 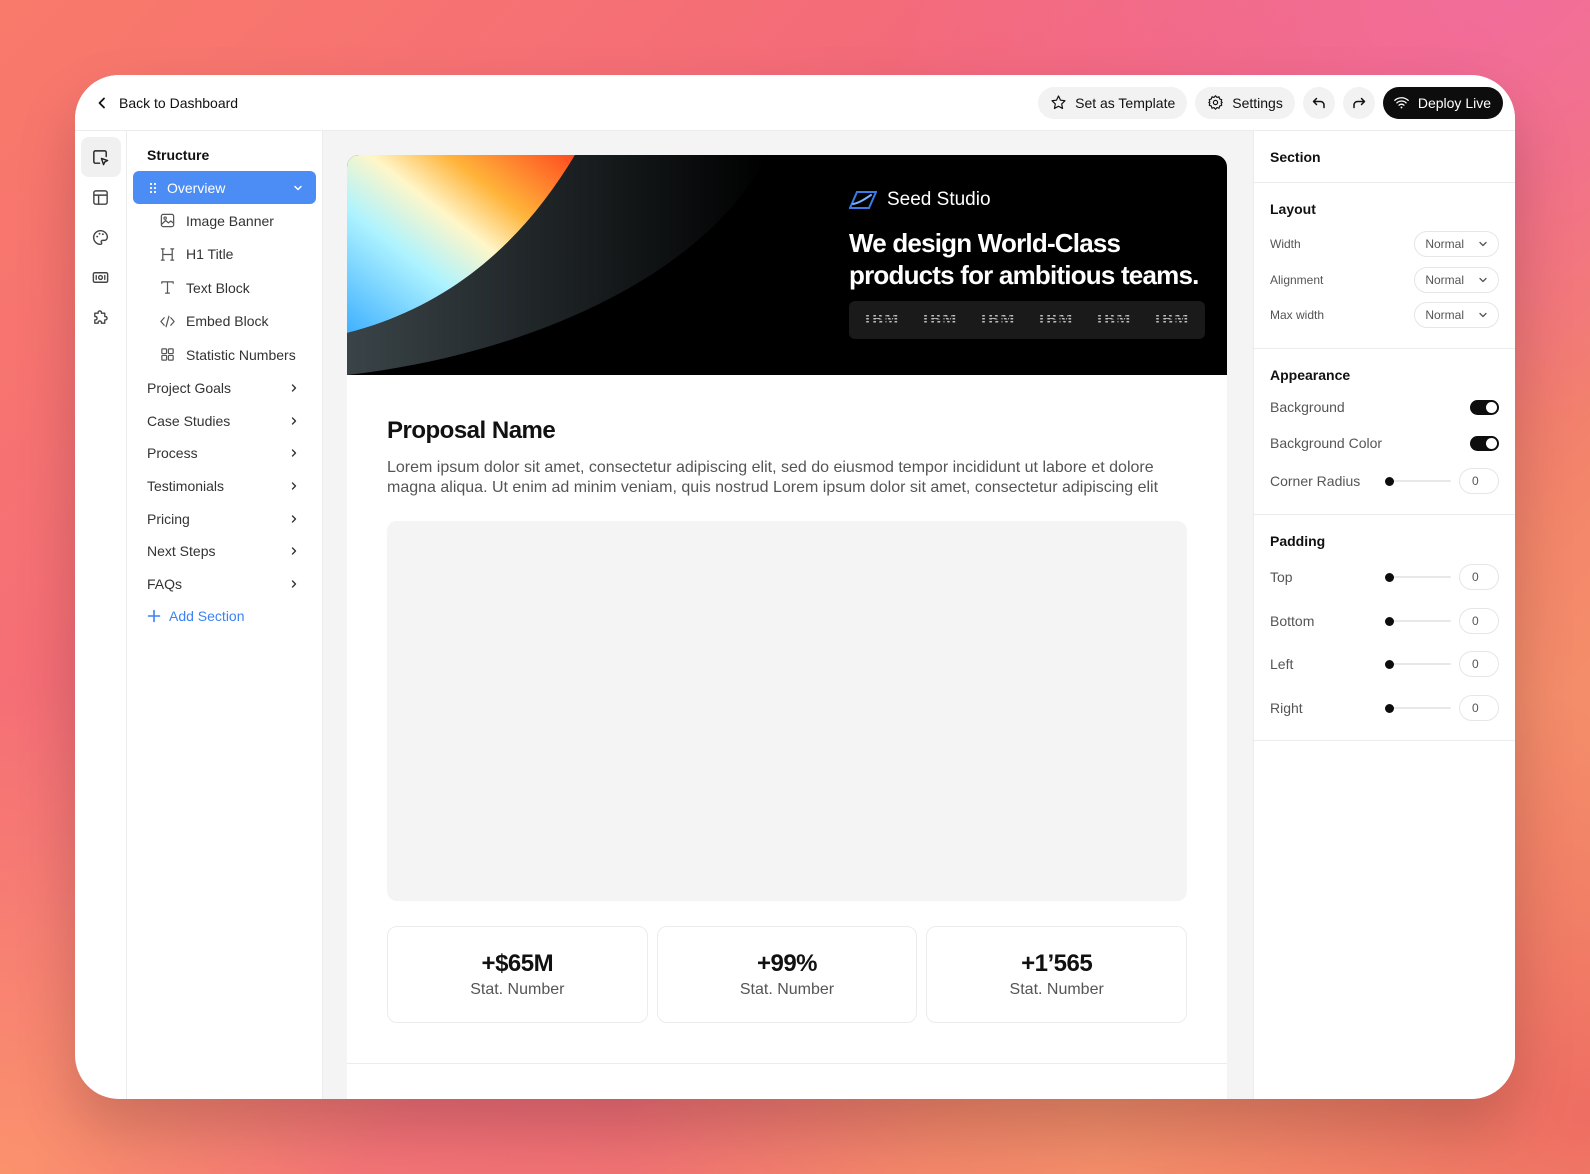 What do you see at coordinates (178, 155) in the screenshot?
I see `structure-title: Structure` at bounding box center [178, 155].